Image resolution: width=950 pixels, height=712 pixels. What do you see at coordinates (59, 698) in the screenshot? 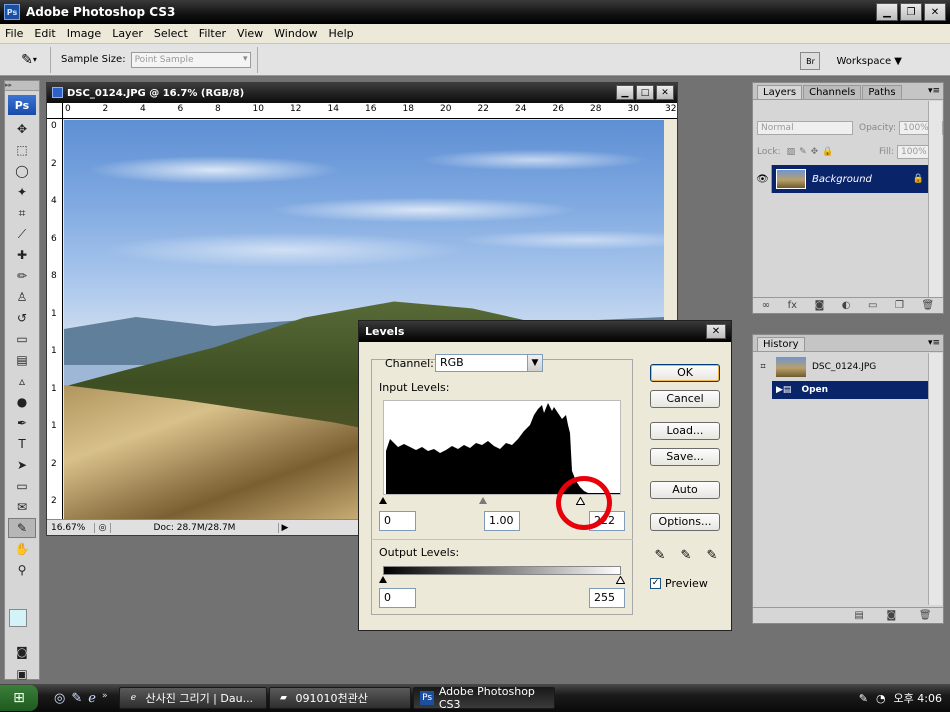
I see `quick-launch-icon: ◎` at bounding box center [59, 698].